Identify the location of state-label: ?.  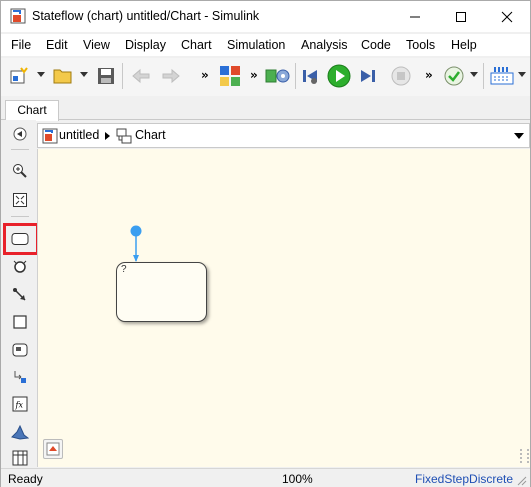
(124, 269).